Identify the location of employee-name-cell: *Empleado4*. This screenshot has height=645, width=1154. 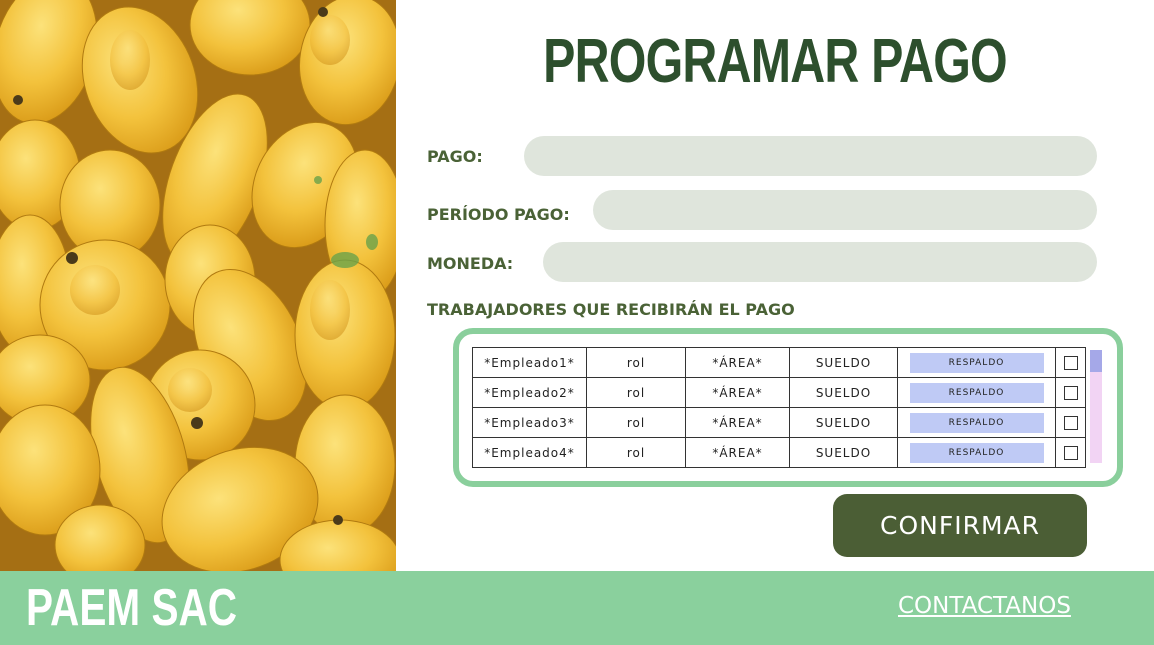
(529, 452).